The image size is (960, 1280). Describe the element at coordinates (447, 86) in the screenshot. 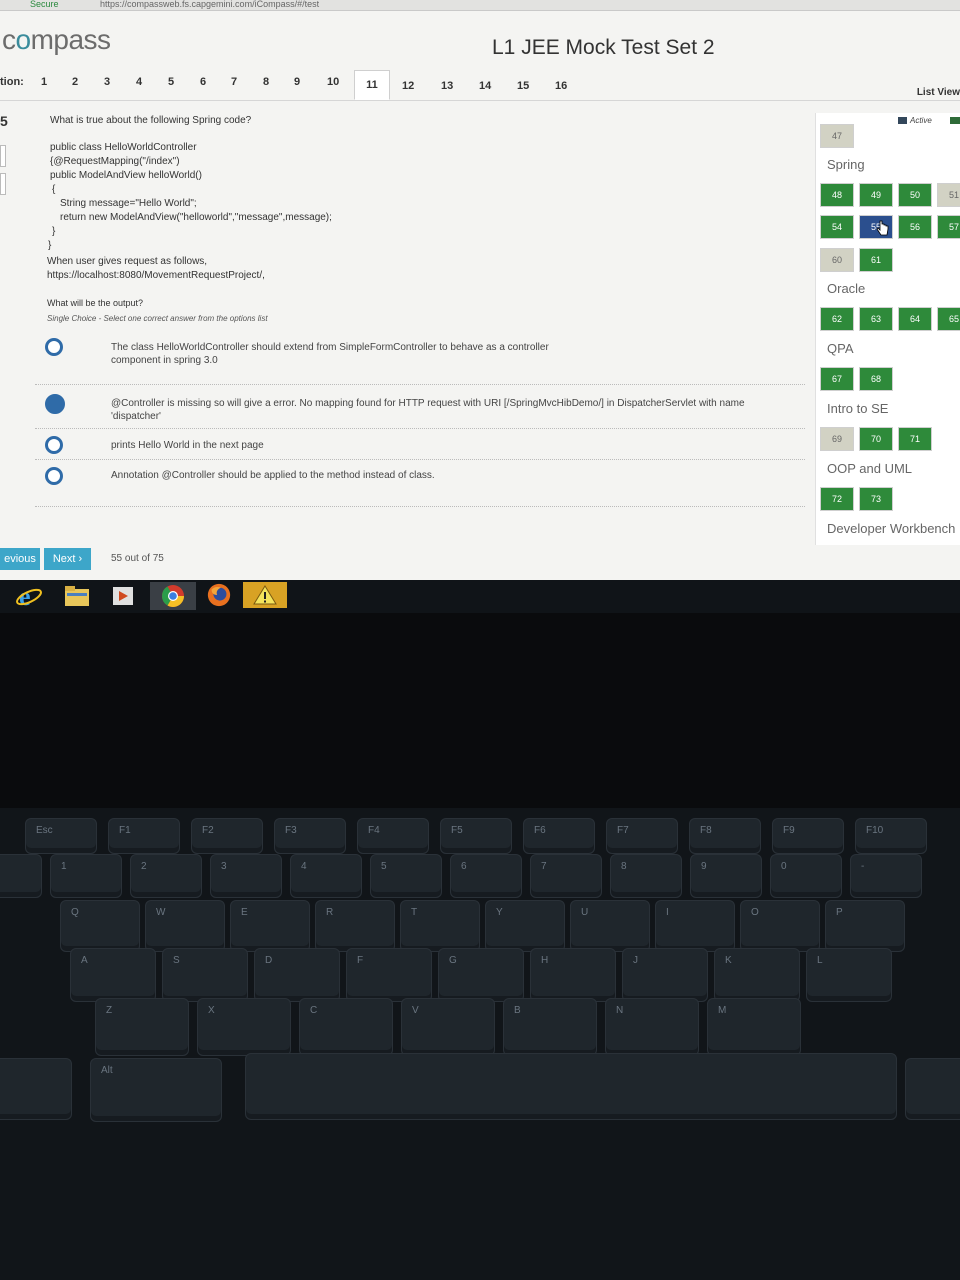

I see `question-tab-13: 13` at that location.